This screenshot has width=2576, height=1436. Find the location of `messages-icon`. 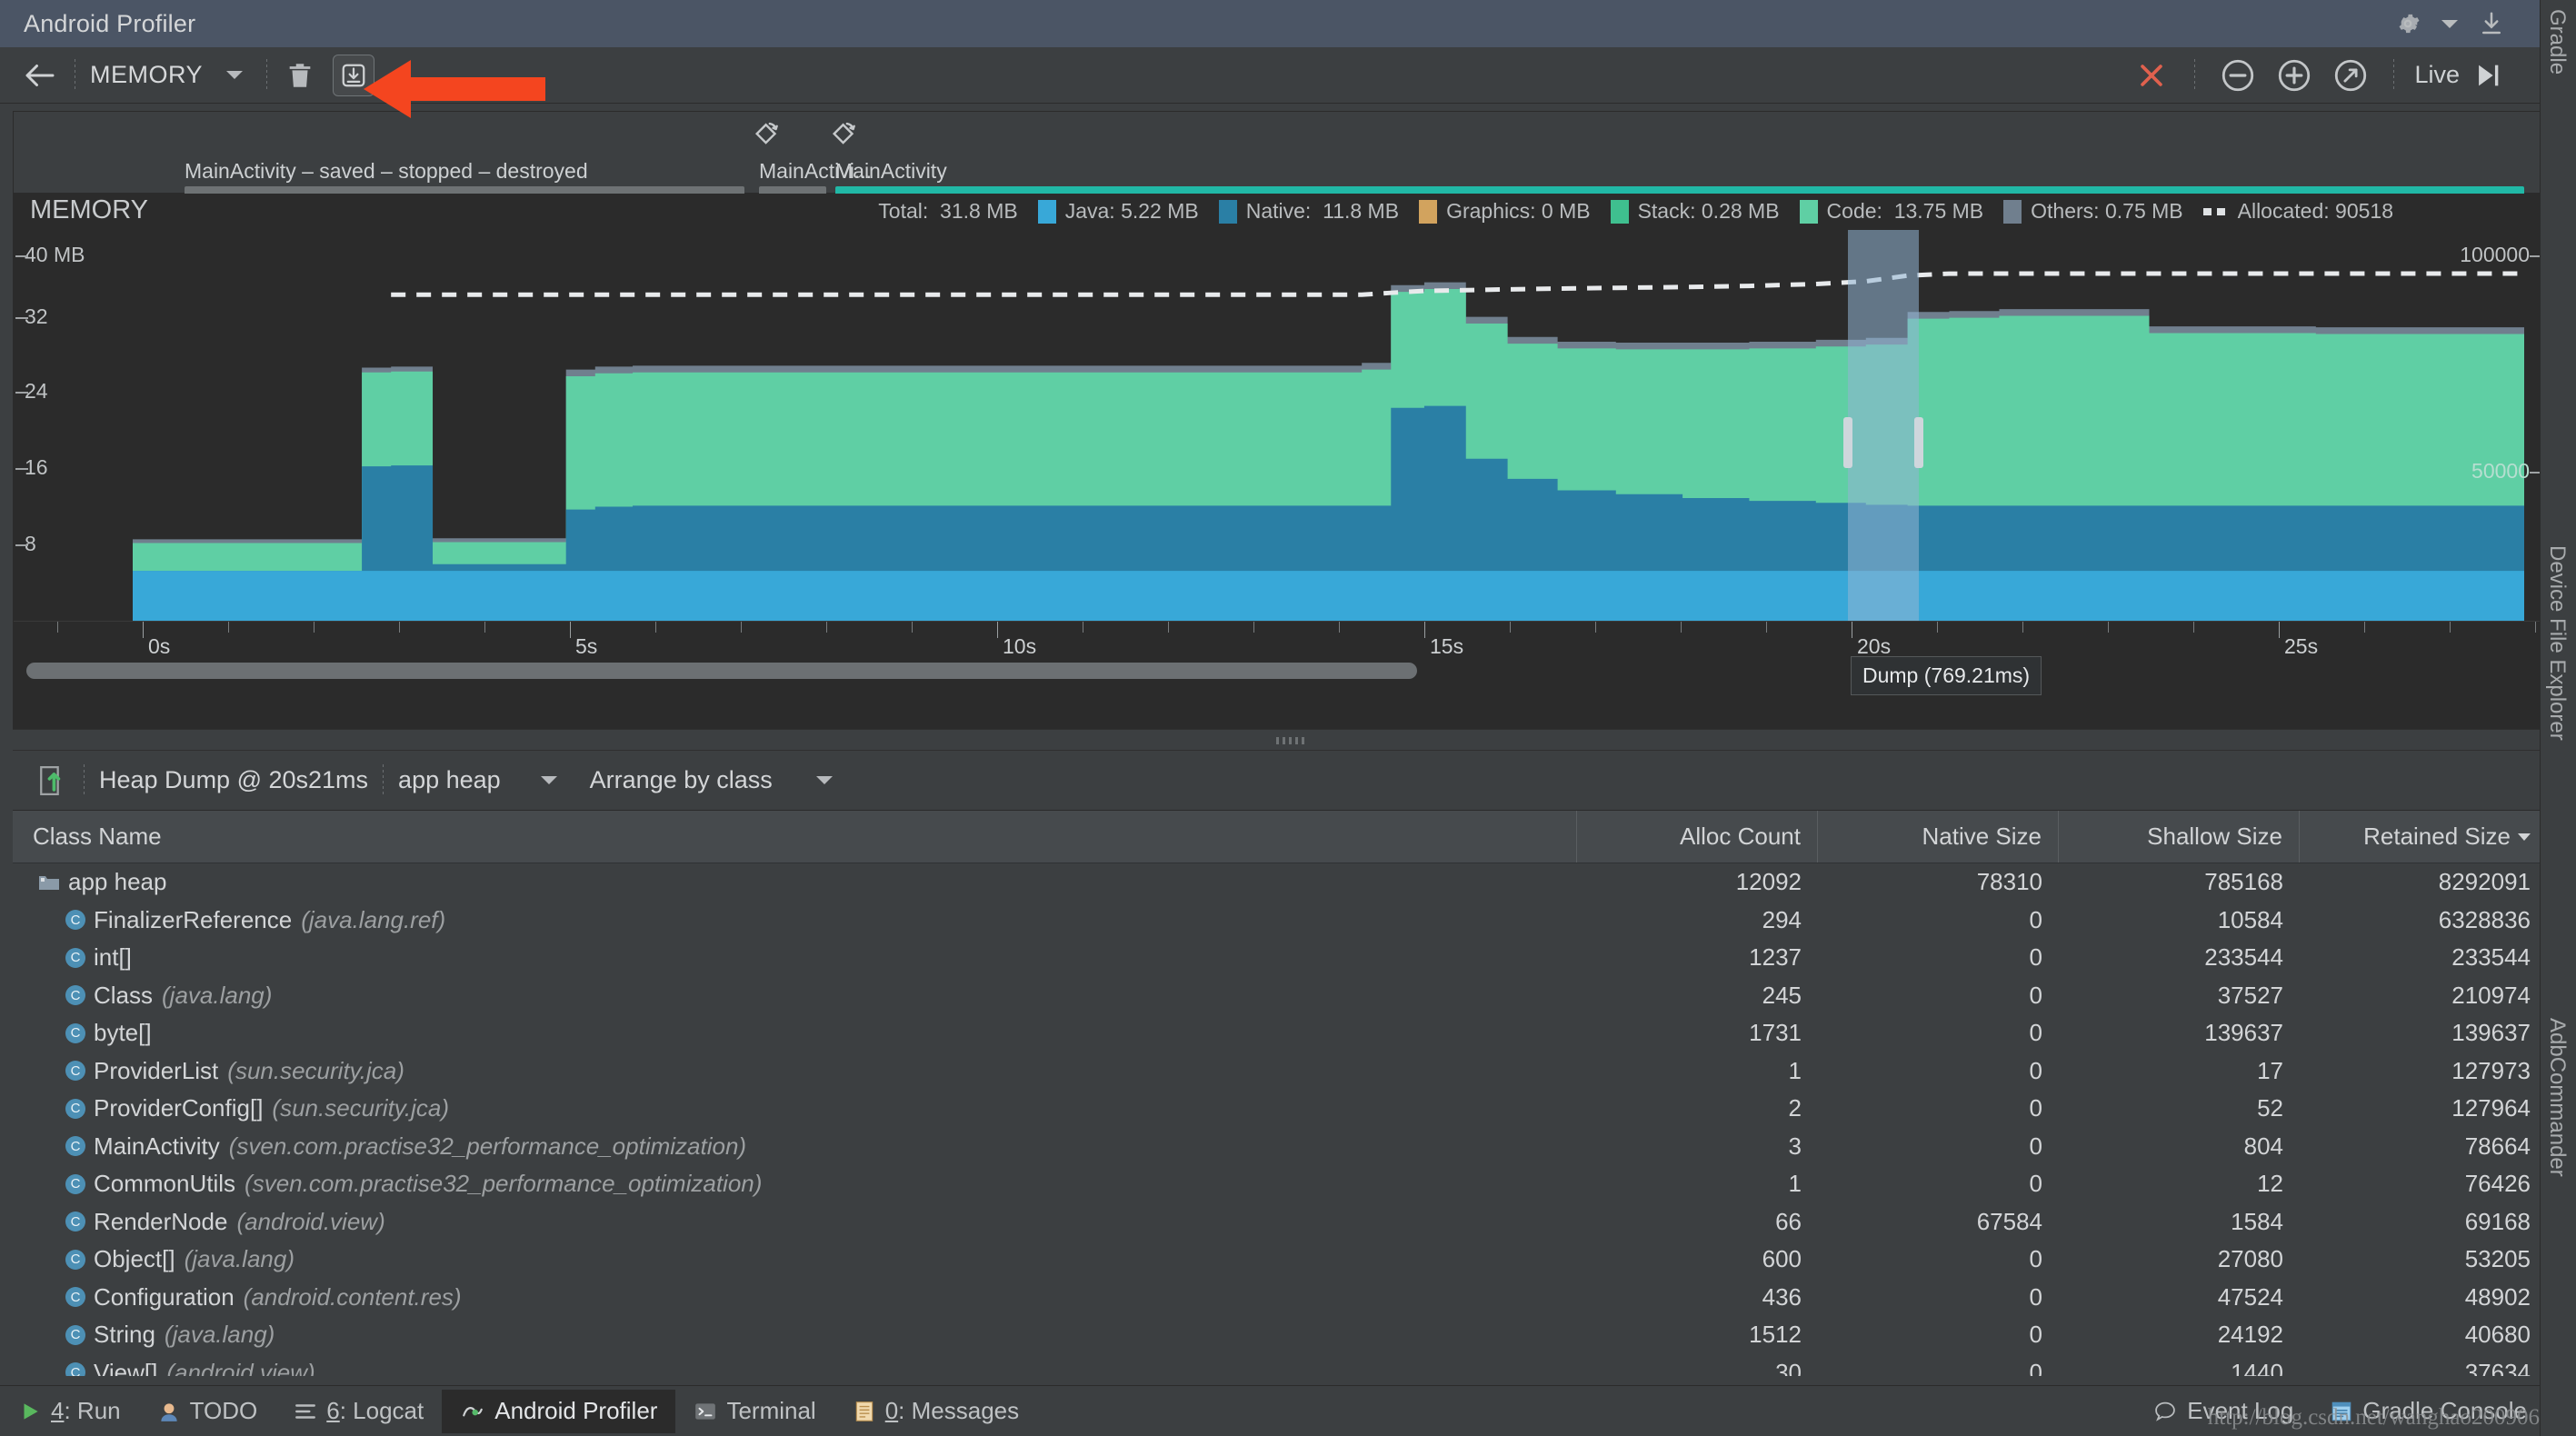

messages-icon is located at coordinates (864, 1411).